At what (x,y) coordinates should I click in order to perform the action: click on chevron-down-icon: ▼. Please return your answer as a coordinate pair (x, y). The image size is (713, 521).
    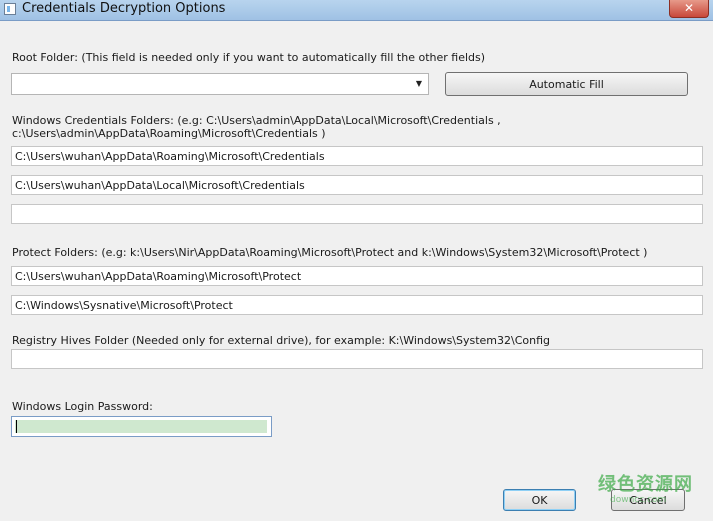
    Looking at the image, I should click on (419, 84).